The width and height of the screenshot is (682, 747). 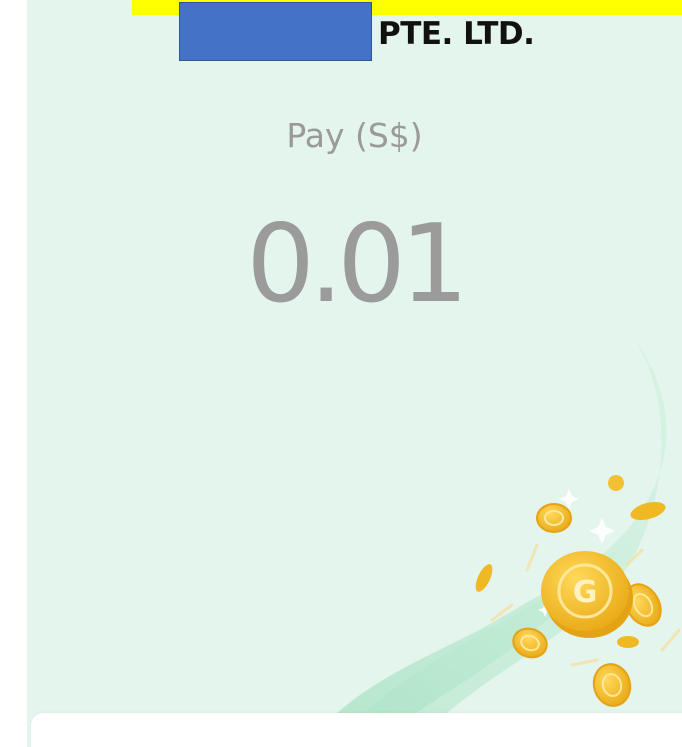 What do you see at coordinates (275, 31) in the screenshot?
I see `redacted-merchant-name` at bounding box center [275, 31].